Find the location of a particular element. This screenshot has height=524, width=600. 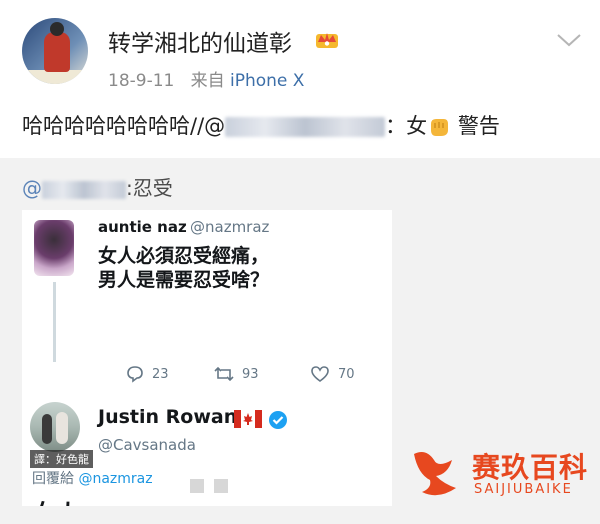

flag-icon is located at coordinates (248, 419).